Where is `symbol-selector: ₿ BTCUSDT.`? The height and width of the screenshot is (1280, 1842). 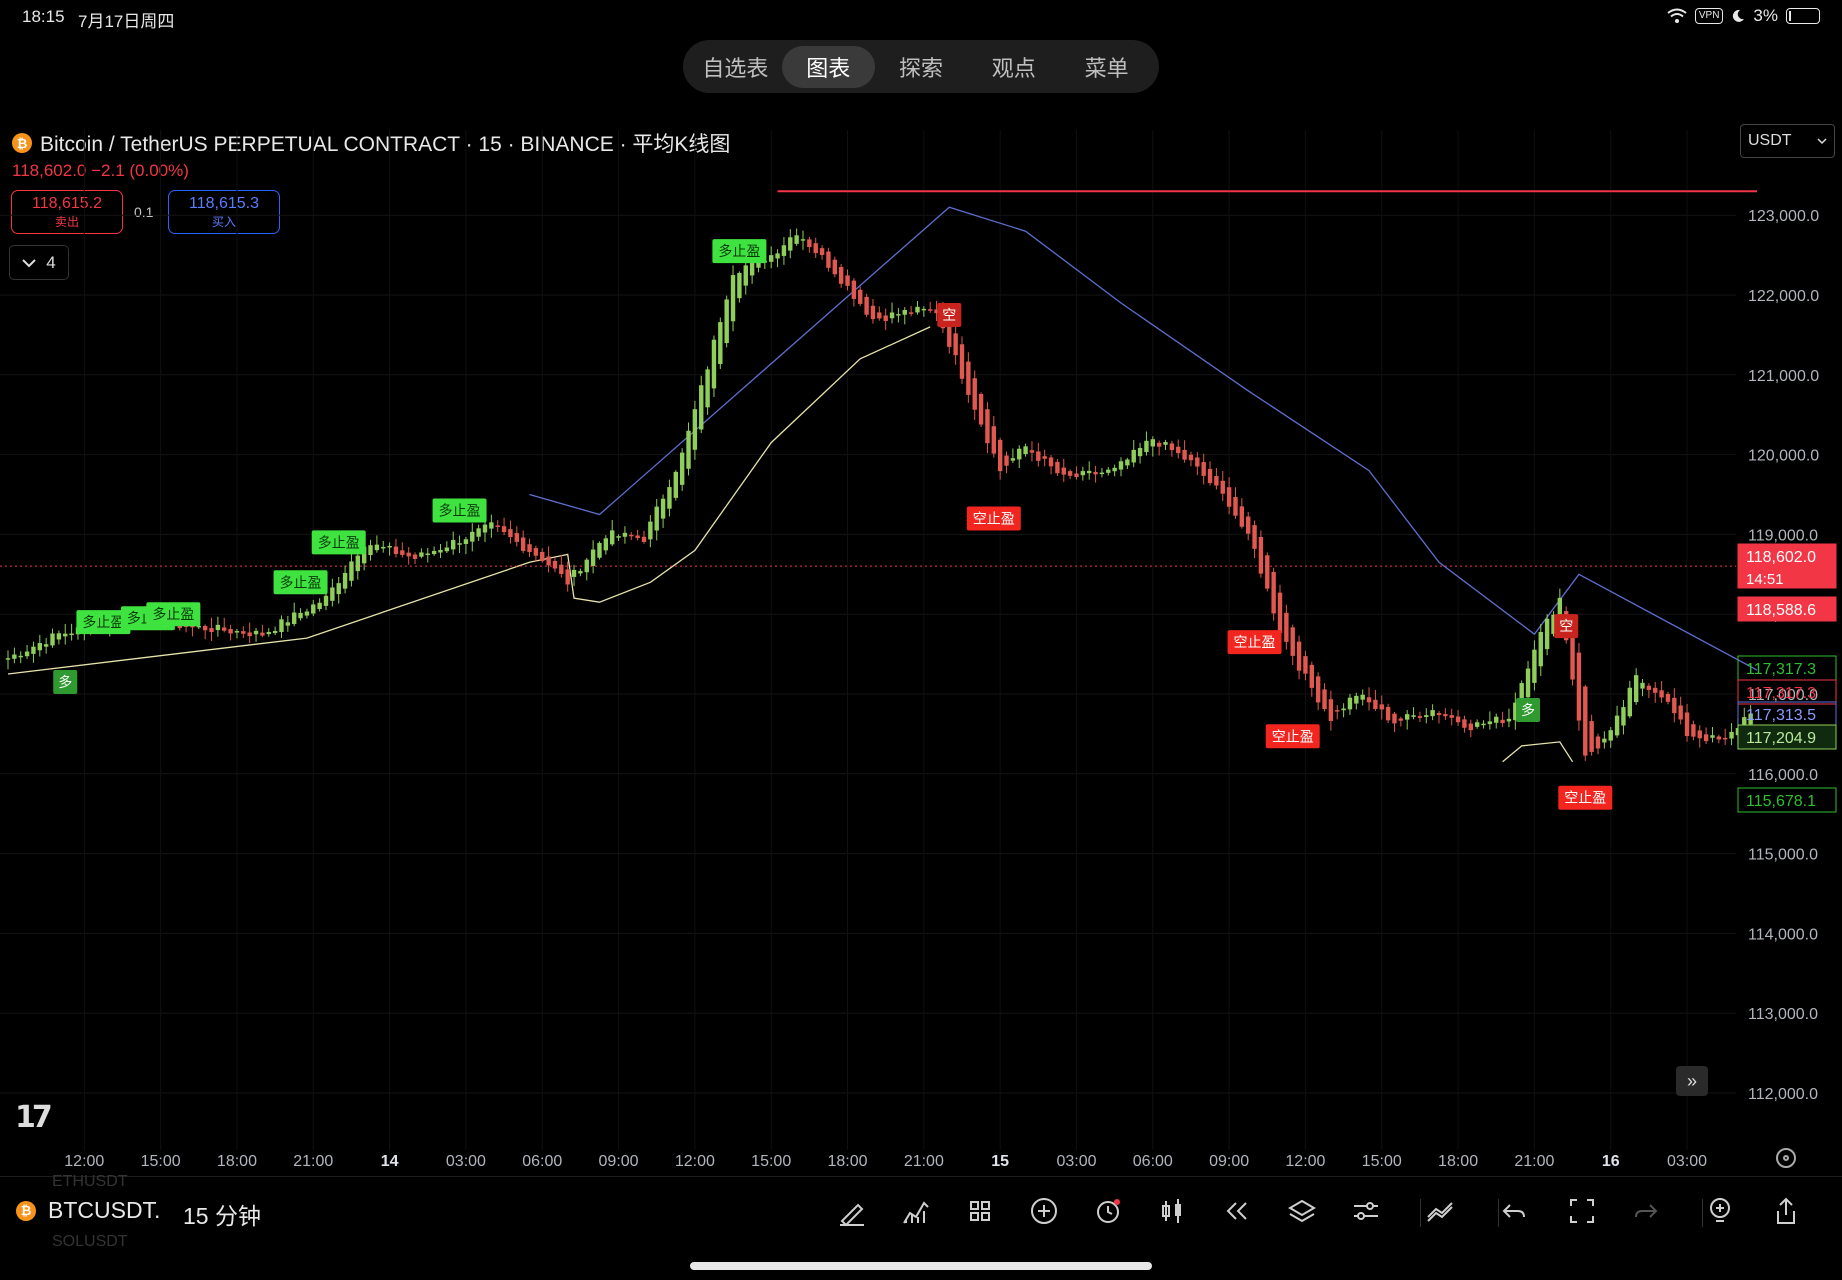
symbol-selector: ₿ BTCUSDT. is located at coordinates (88, 1210).